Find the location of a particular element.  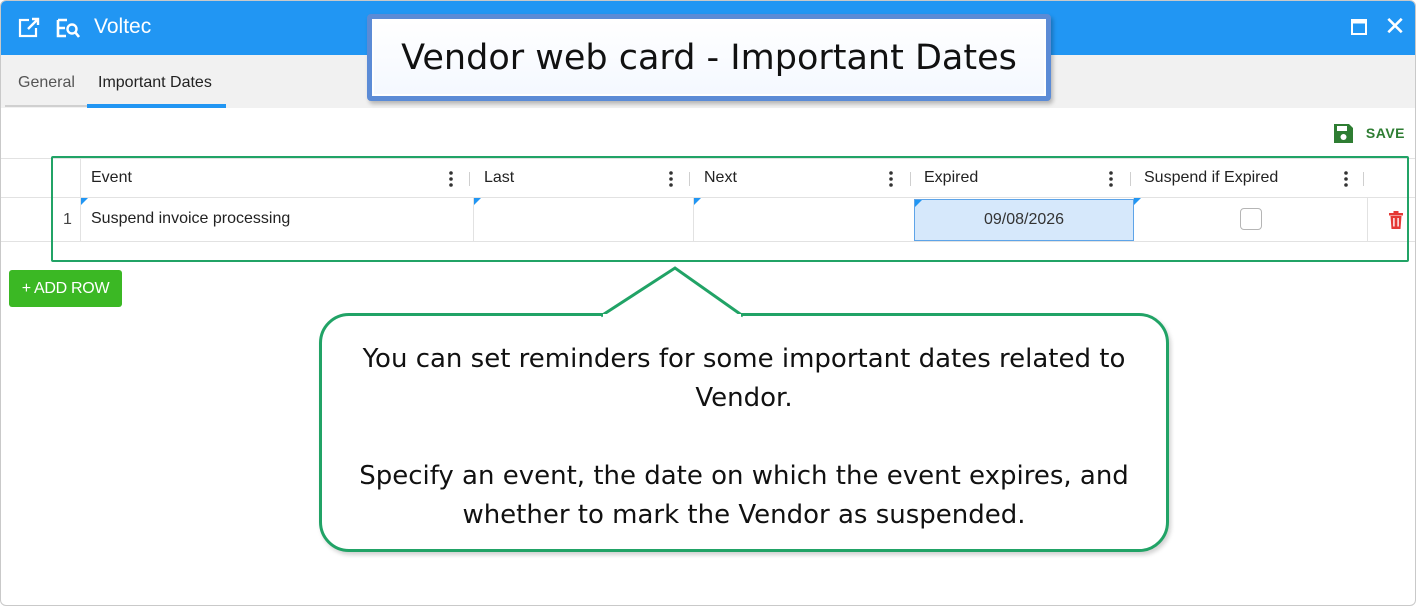

column-label: Next is located at coordinates (720, 177).